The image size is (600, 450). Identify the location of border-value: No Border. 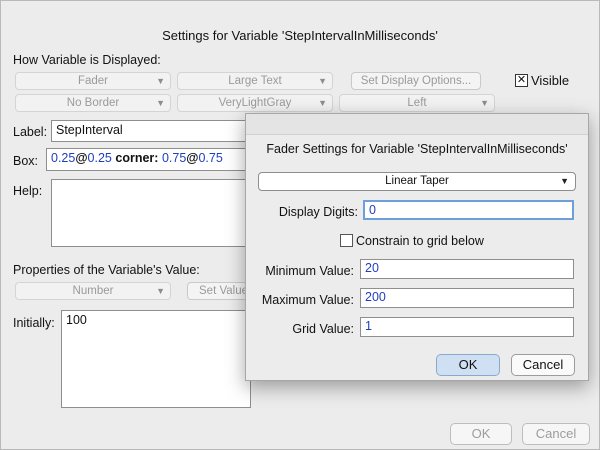
(93, 103).